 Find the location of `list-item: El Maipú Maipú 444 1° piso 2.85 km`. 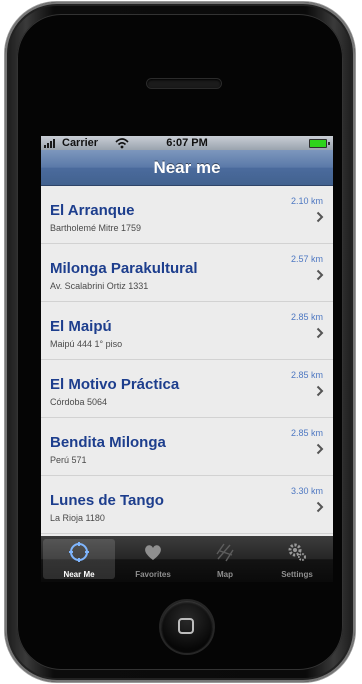

list-item: El Maipú Maipú 444 1° piso 2.85 km is located at coordinates (187, 331).